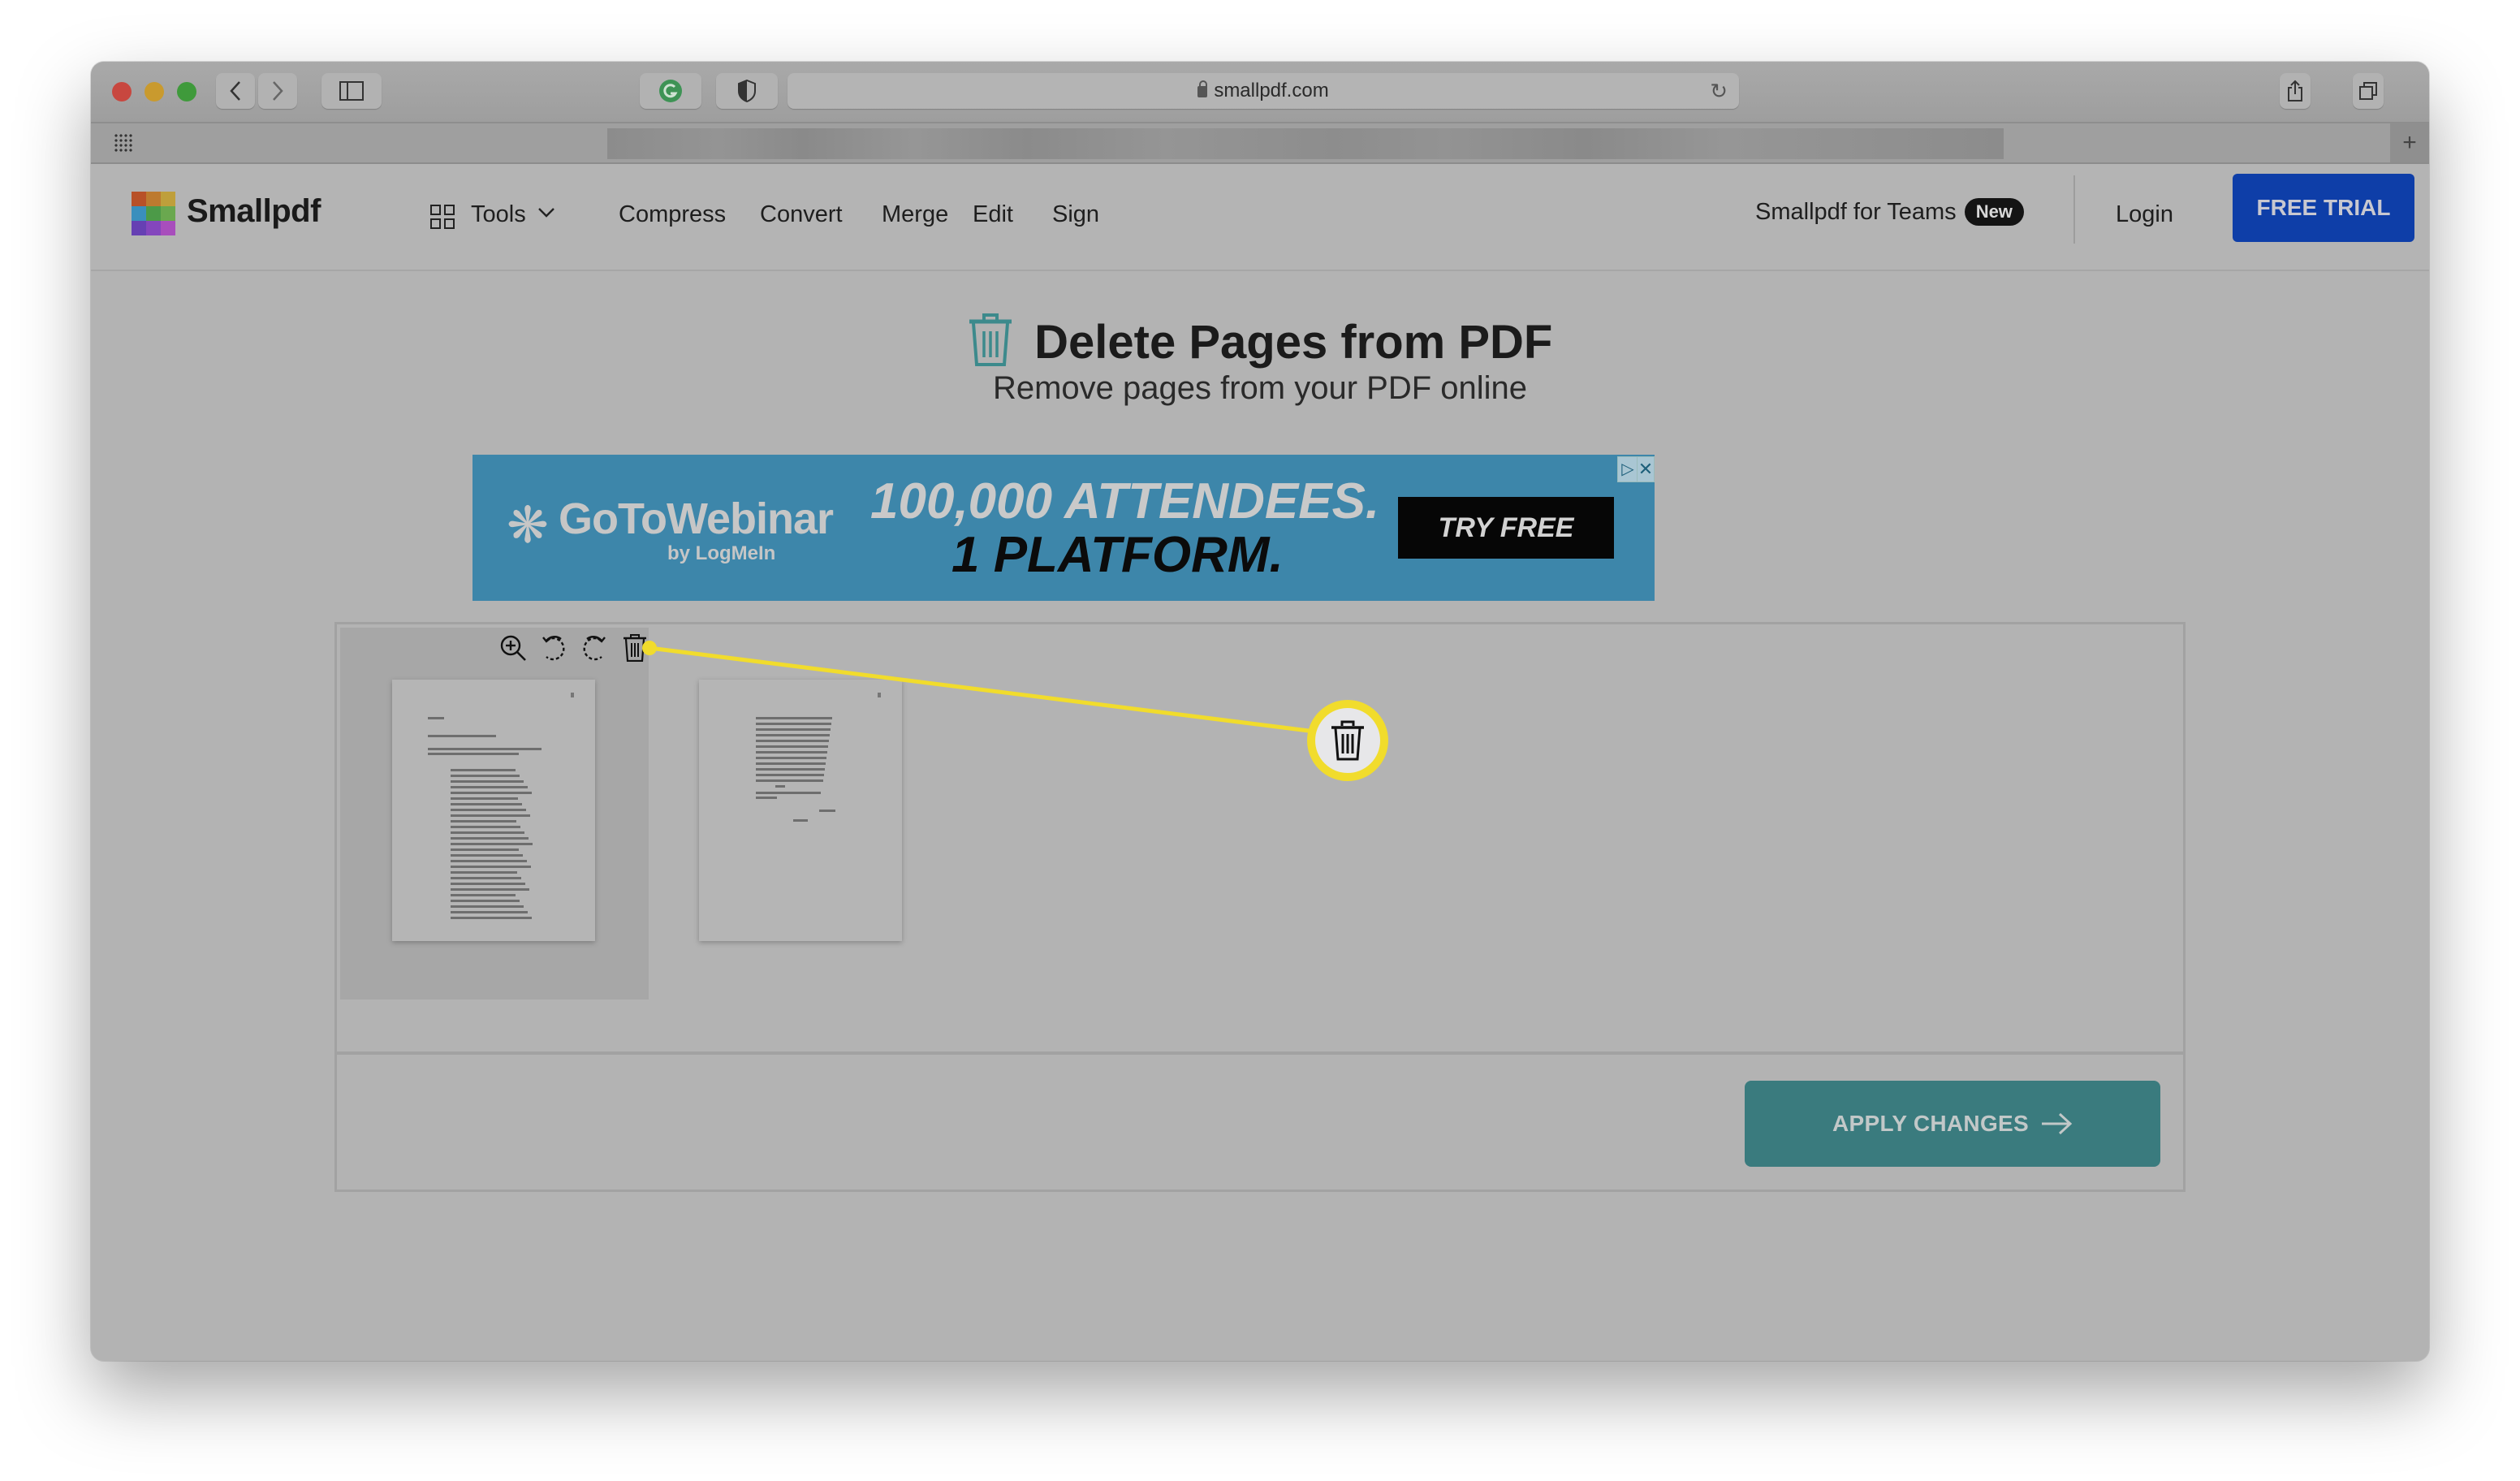  I want to click on forward-icon, so click(278, 91).